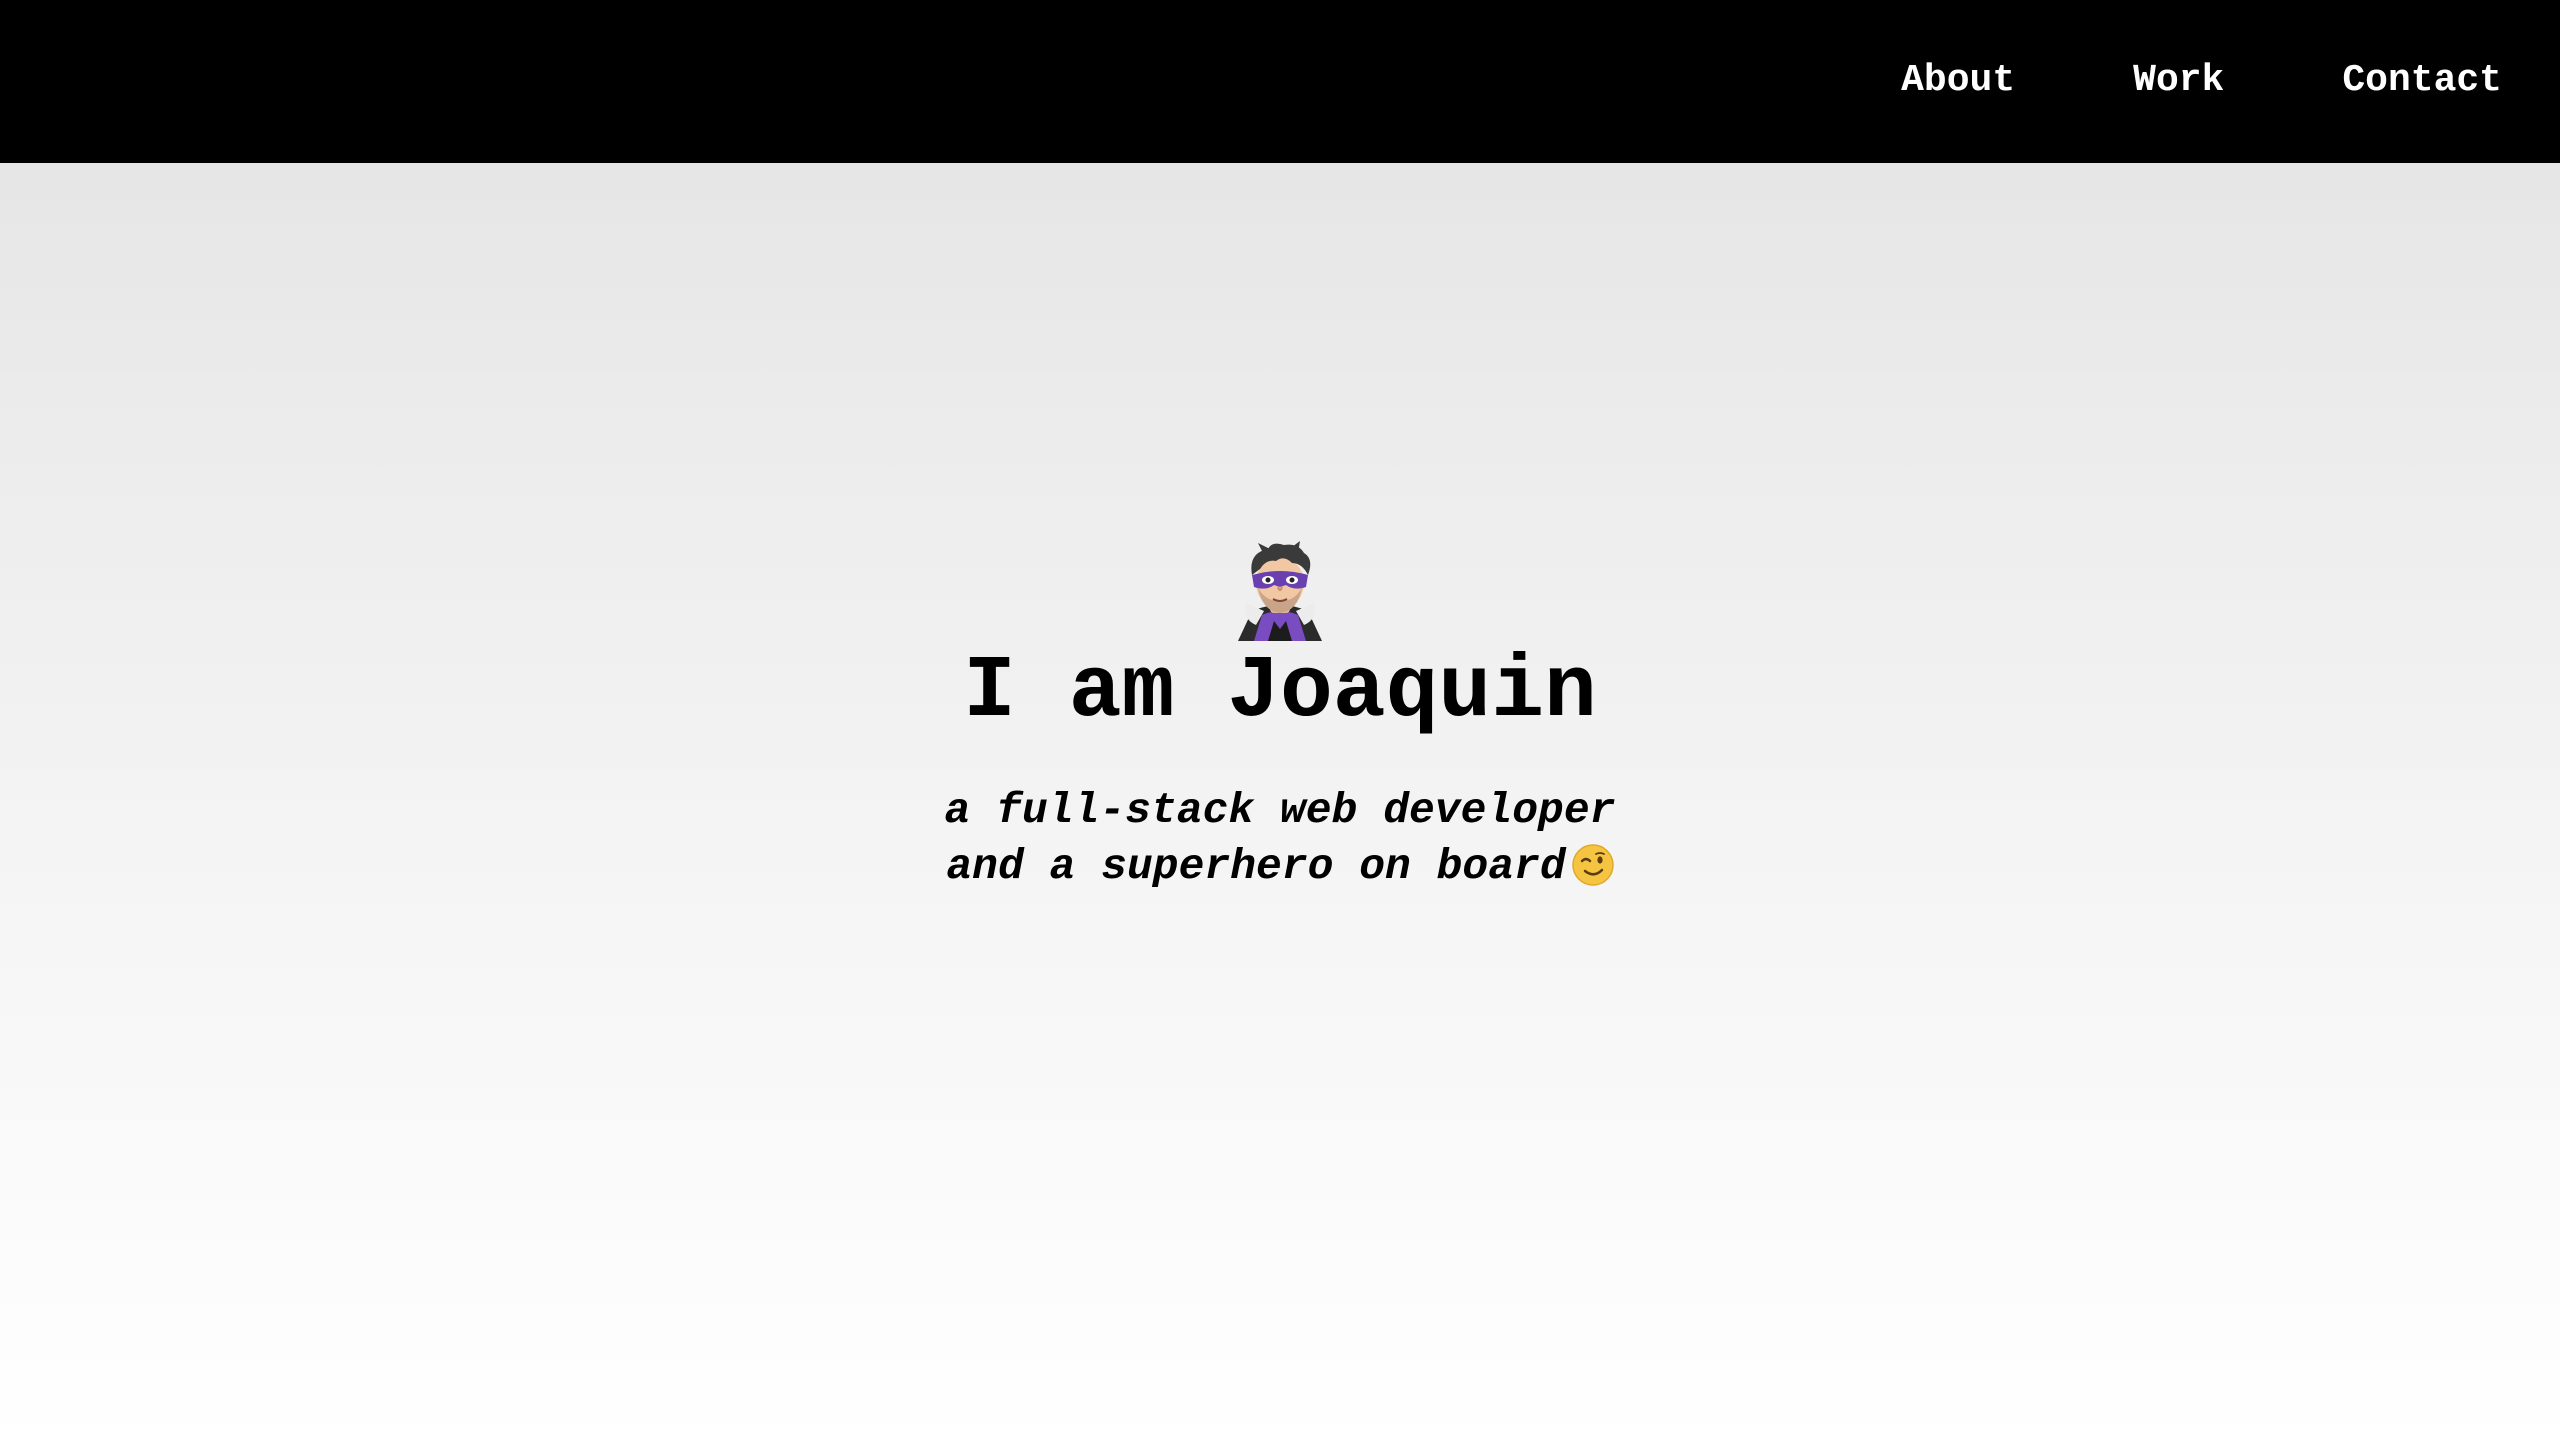 The width and height of the screenshot is (2560, 1448). What do you see at coordinates (1256, 866) in the screenshot?
I see `hero-subtitle-line-2-text: and a superhero on board` at bounding box center [1256, 866].